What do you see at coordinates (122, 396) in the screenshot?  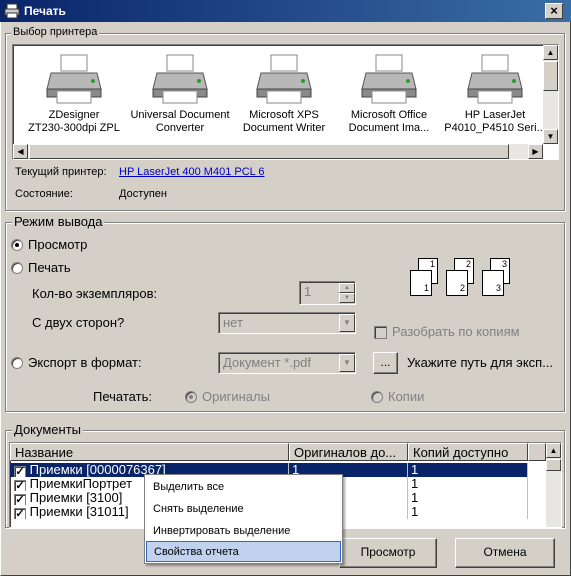 I see `print-what-label: Печатать:` at bounding box center [122, 396].